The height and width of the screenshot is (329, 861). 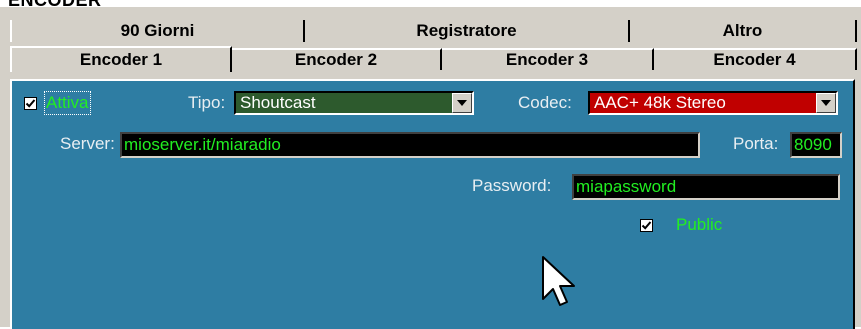 I want to click on porta-label: Porta:, so click(x=756, y=143).